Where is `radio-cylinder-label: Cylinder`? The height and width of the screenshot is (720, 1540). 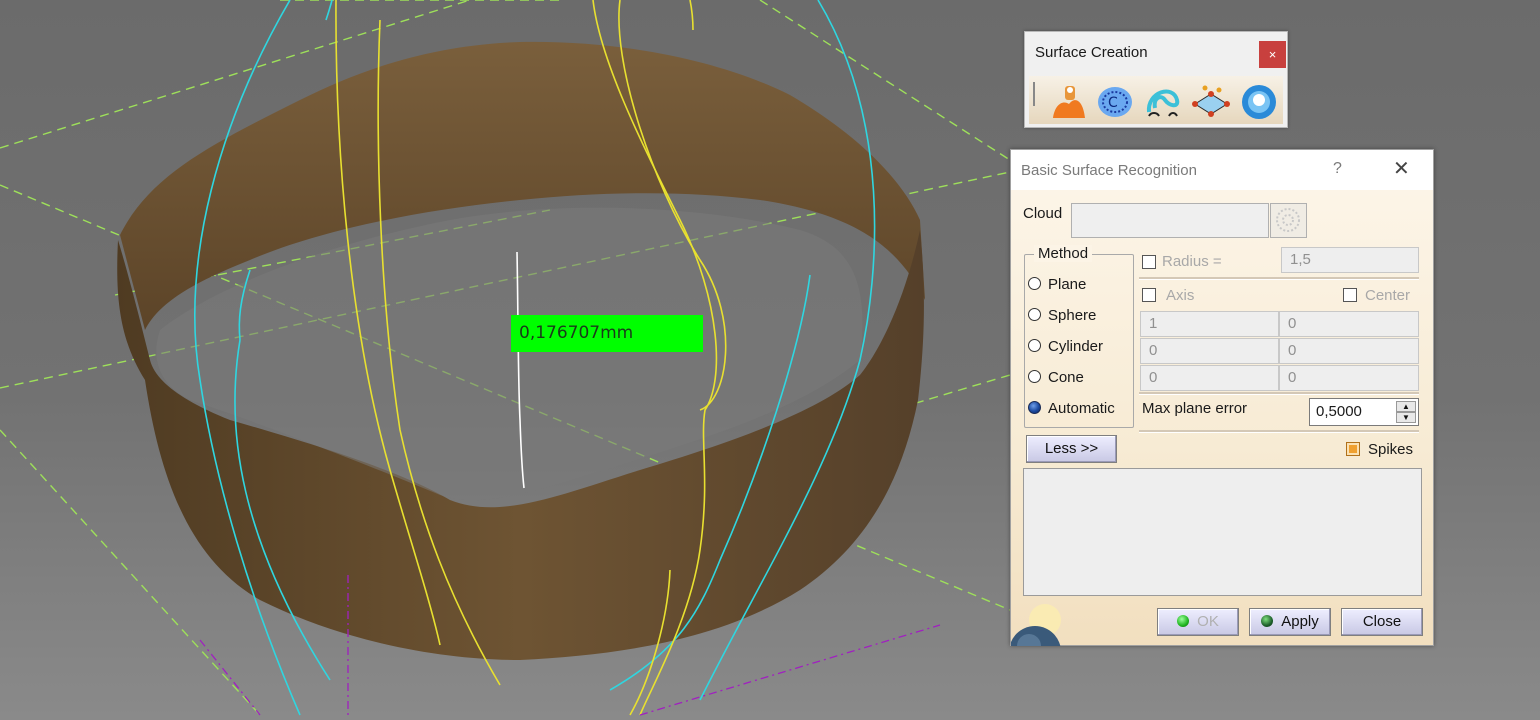 radio-cylinder-label: Cylinder is located at coordinates (1075, 346).